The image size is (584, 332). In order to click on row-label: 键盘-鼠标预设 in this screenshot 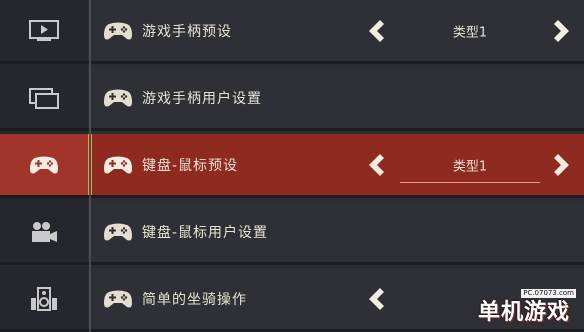, I will do `click(190, 165)`.